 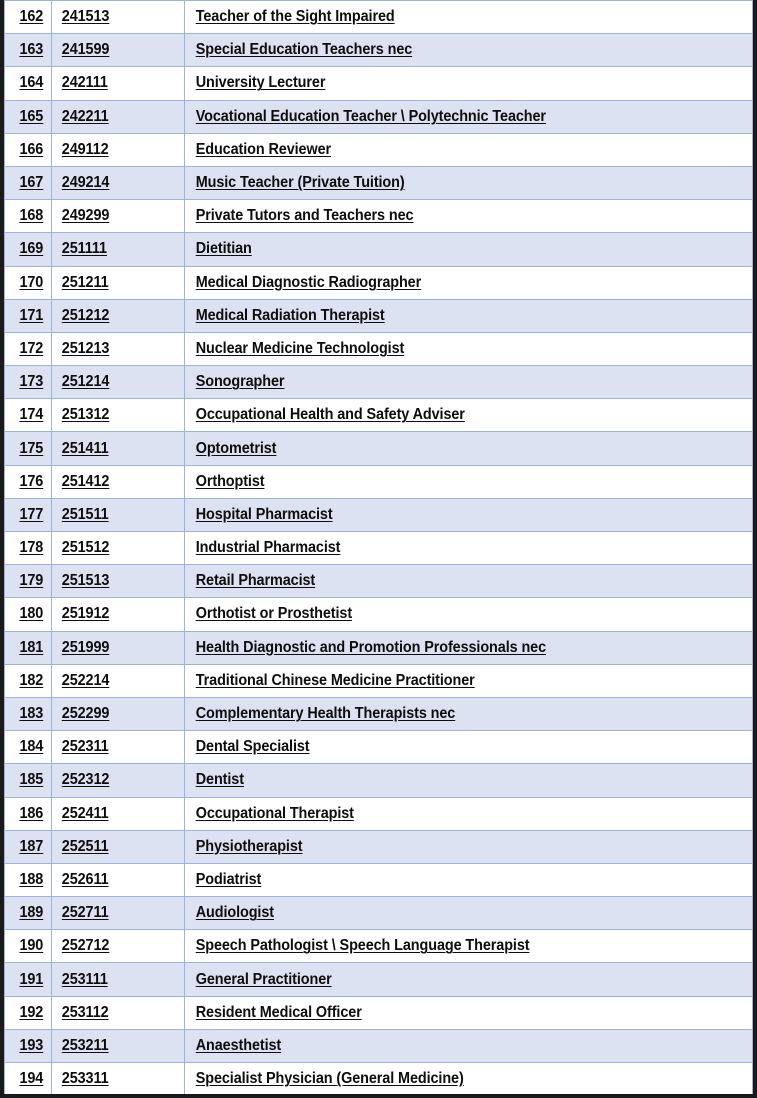 What do you see at coordinates (85, 415) in the screenshot?
I see `occupation-code-cell-text: 251312` at bounding box center [85, 415].